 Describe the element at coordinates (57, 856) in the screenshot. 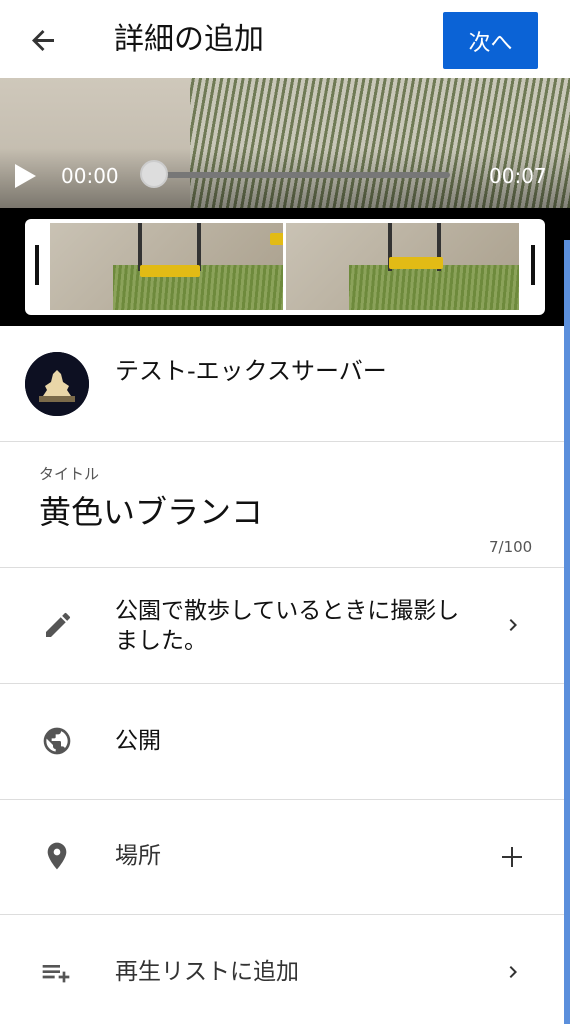

I see `location-pin-icon` at that location.